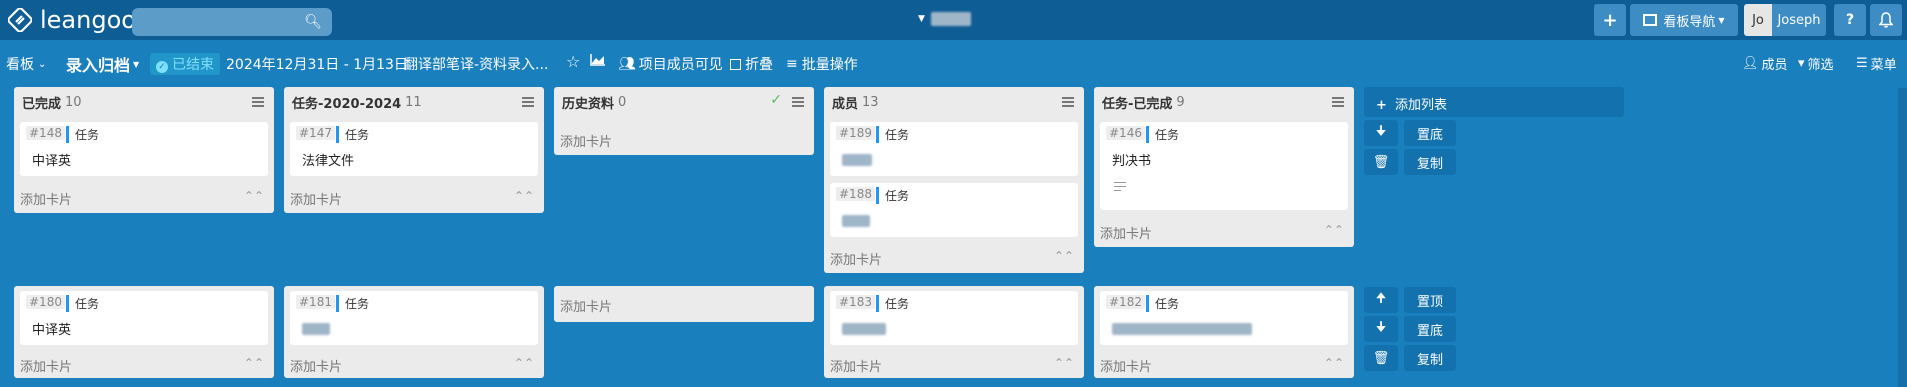  What do you see at coordinates (414, 102) in the screenshot?
I see `list-header: 任务-2020-2024 11` at bounding box center [414, 102].